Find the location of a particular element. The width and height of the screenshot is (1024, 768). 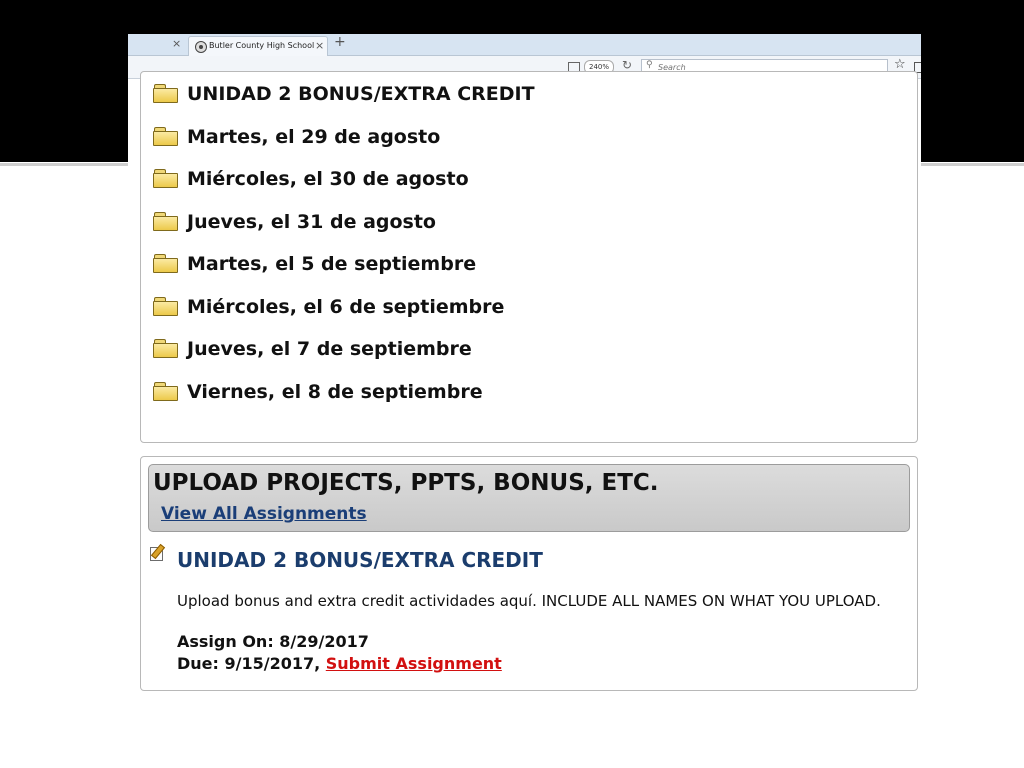

bookmark-star-icon: ☆ is located at coordinates (900, 64).